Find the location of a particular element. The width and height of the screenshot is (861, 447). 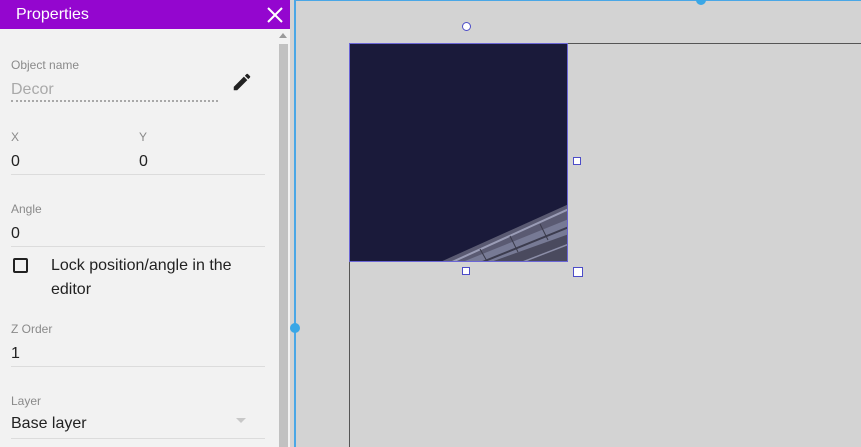

pencil-icon is located at coordinates (242, 85).